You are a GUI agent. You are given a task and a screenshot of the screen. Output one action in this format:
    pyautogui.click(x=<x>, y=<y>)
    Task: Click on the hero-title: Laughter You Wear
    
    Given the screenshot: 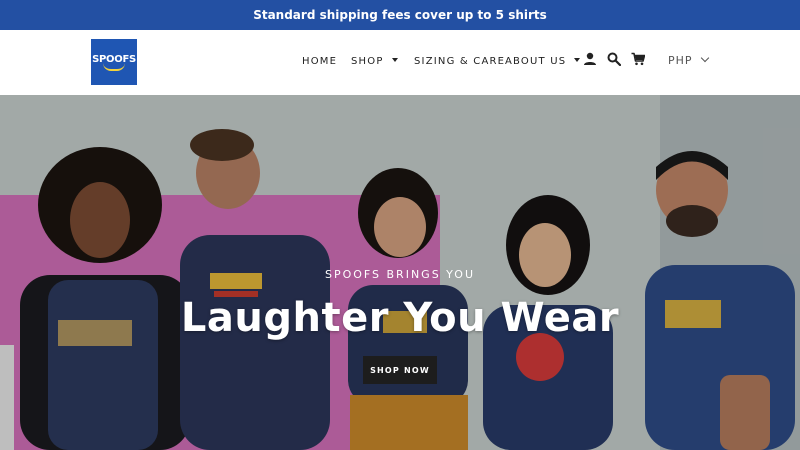 What is the action you would take?
    pyautogui.click(x=400, y=318)
    